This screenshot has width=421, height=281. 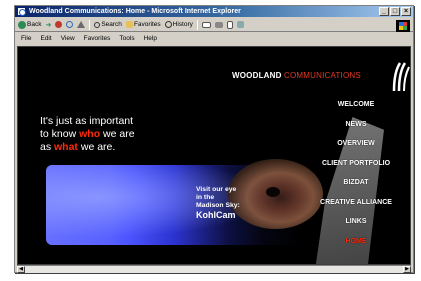 I want to click on menu-bar: File Edit View Favorites Tools Help, so click(x=205, y=38).